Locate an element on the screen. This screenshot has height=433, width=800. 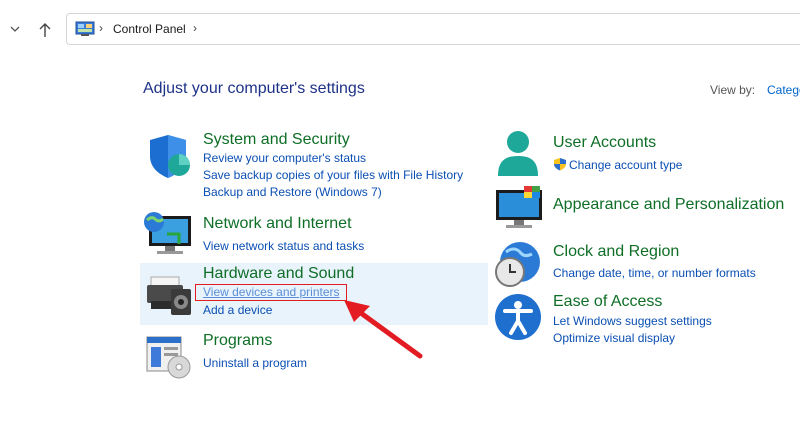
network-icon is located at coordinates (168, 233).